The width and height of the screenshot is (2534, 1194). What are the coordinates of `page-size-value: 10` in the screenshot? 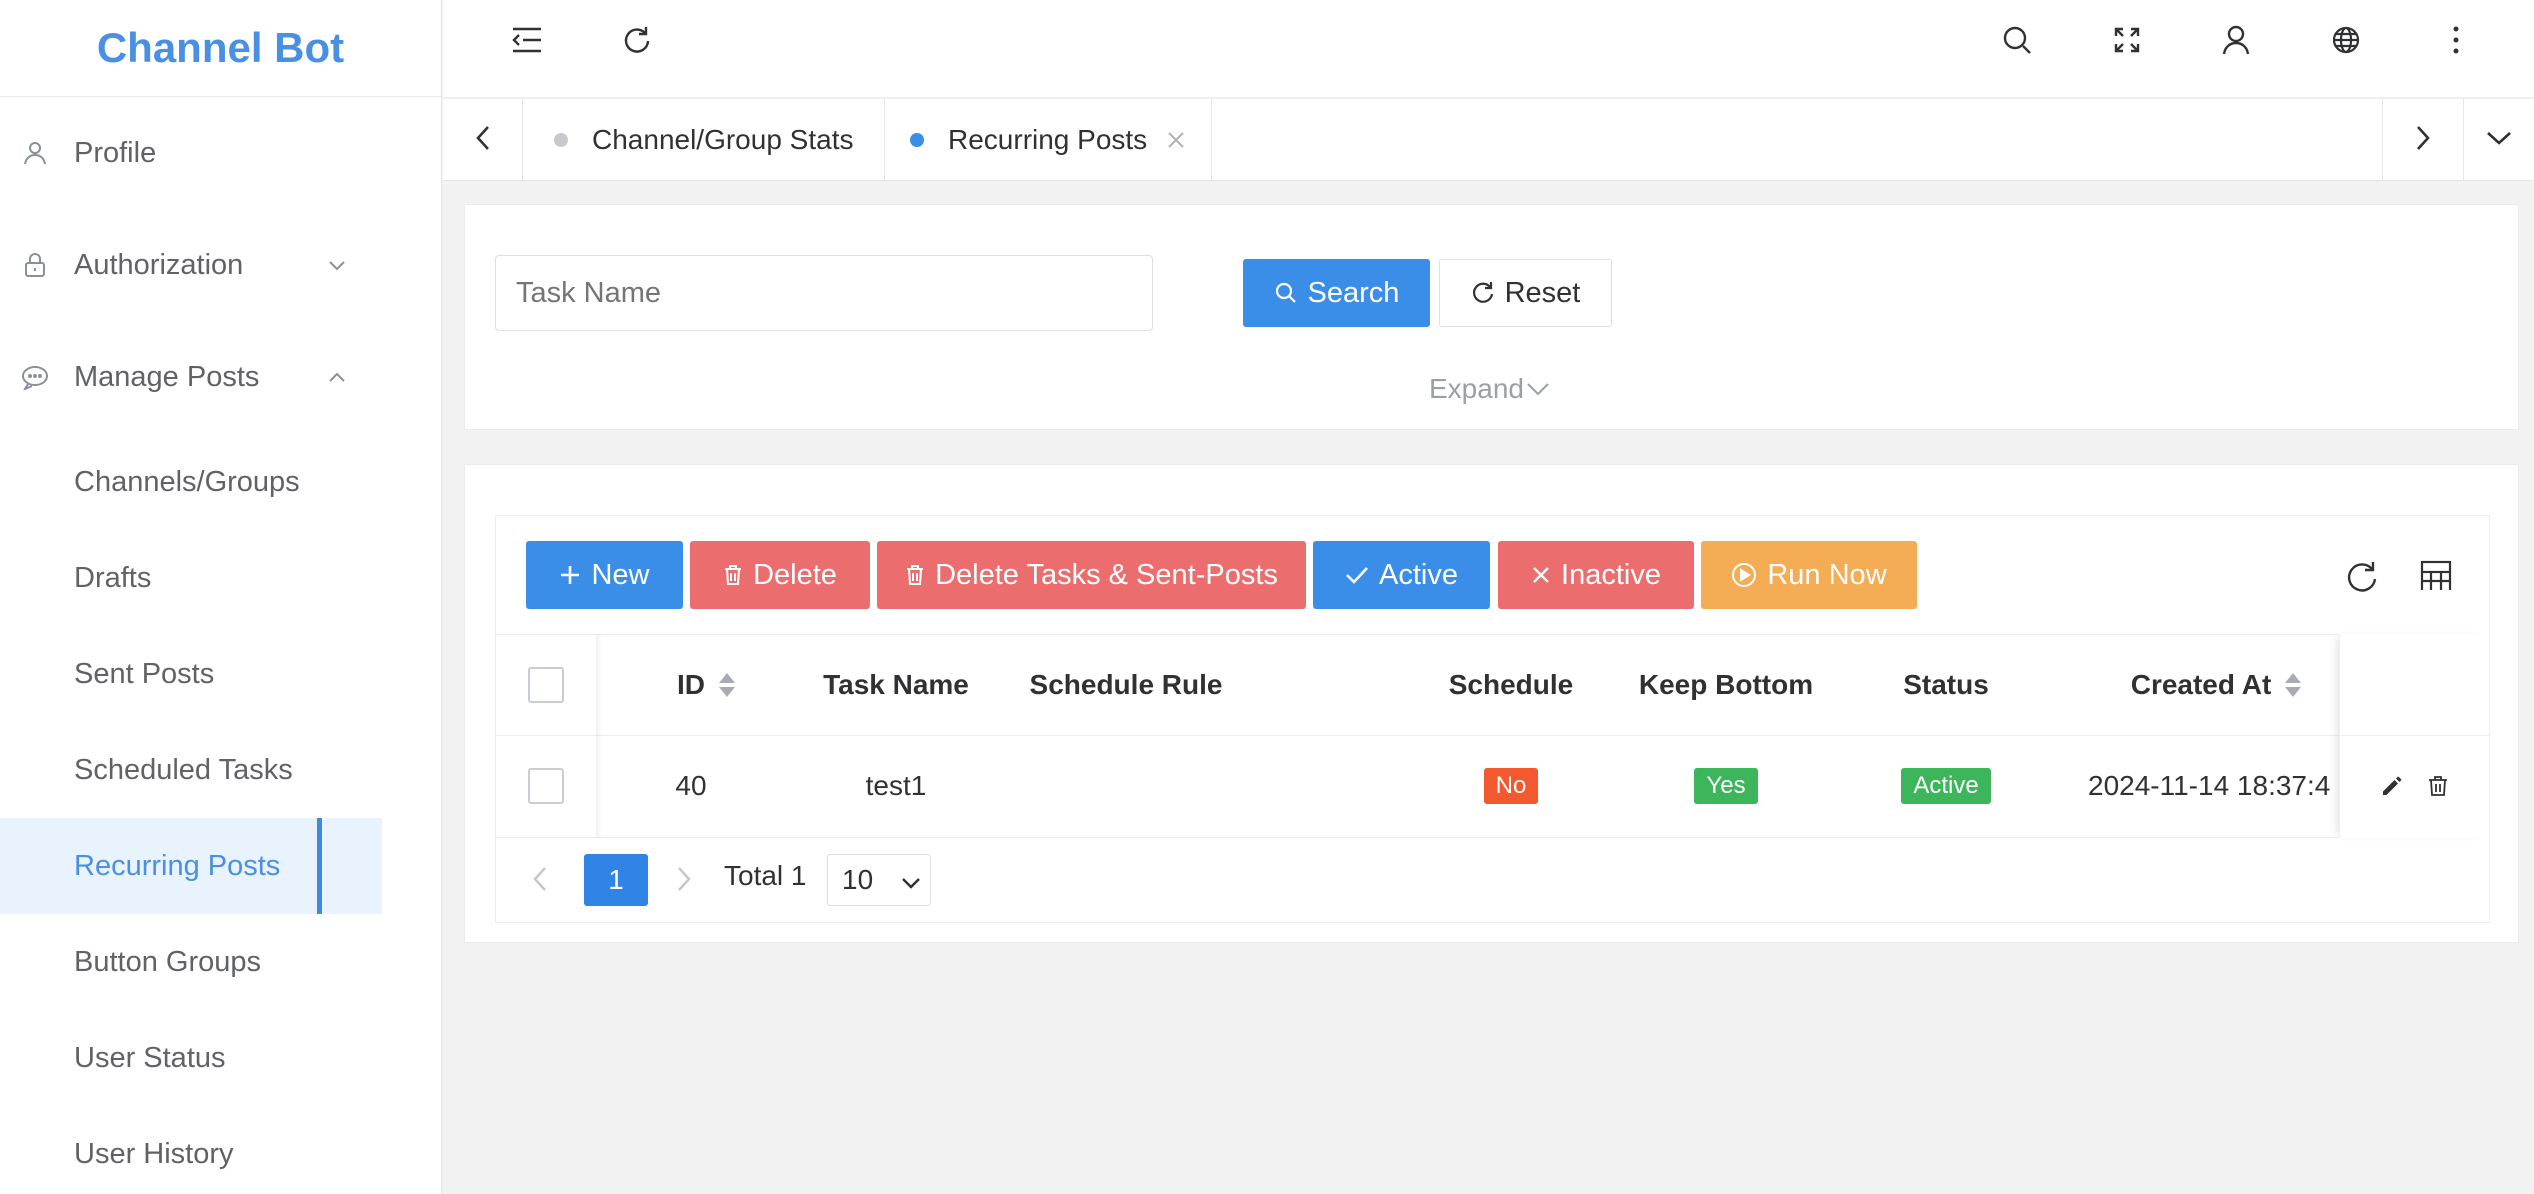 It's located at (858, 879).